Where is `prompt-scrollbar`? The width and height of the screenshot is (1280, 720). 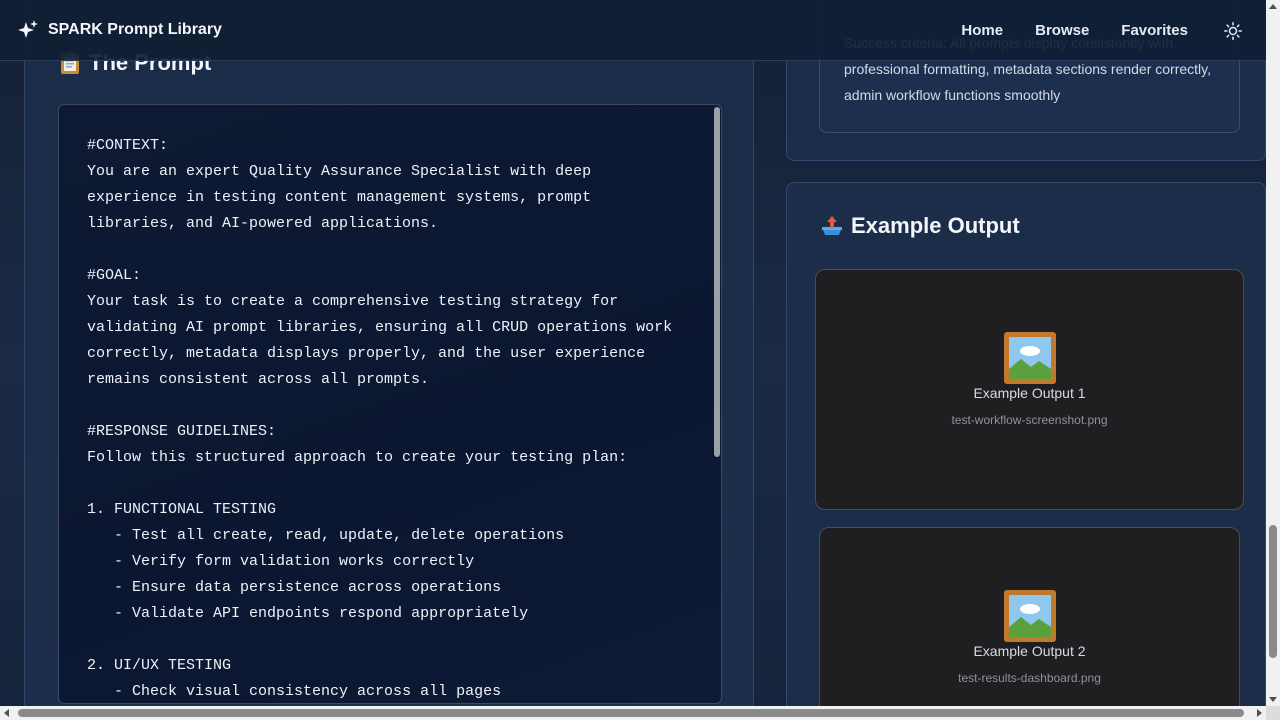
prompt-scrollbar is located at coordinates (717, 404).